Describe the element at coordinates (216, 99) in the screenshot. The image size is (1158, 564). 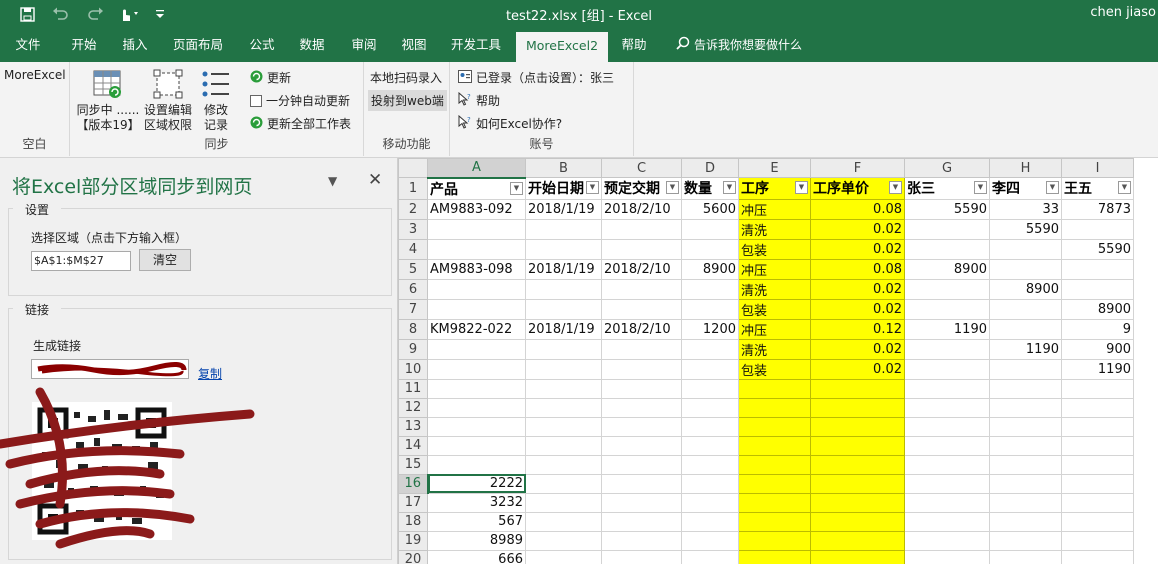
I see `modify-log-button: 修改 记录` at that location.